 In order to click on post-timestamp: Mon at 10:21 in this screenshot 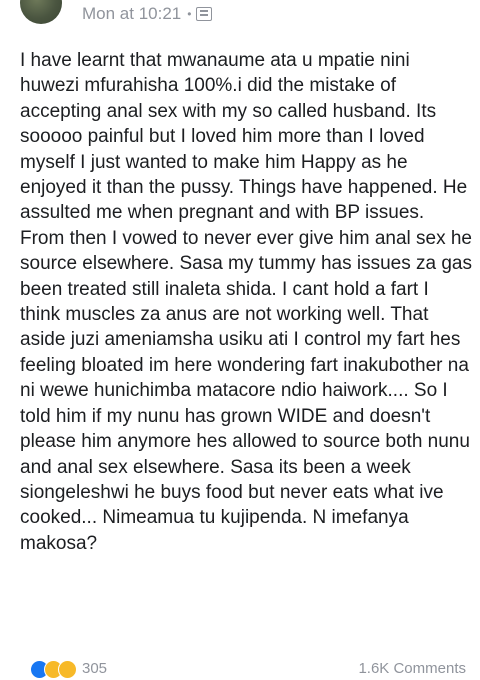, I will do `click(131, 14)`.